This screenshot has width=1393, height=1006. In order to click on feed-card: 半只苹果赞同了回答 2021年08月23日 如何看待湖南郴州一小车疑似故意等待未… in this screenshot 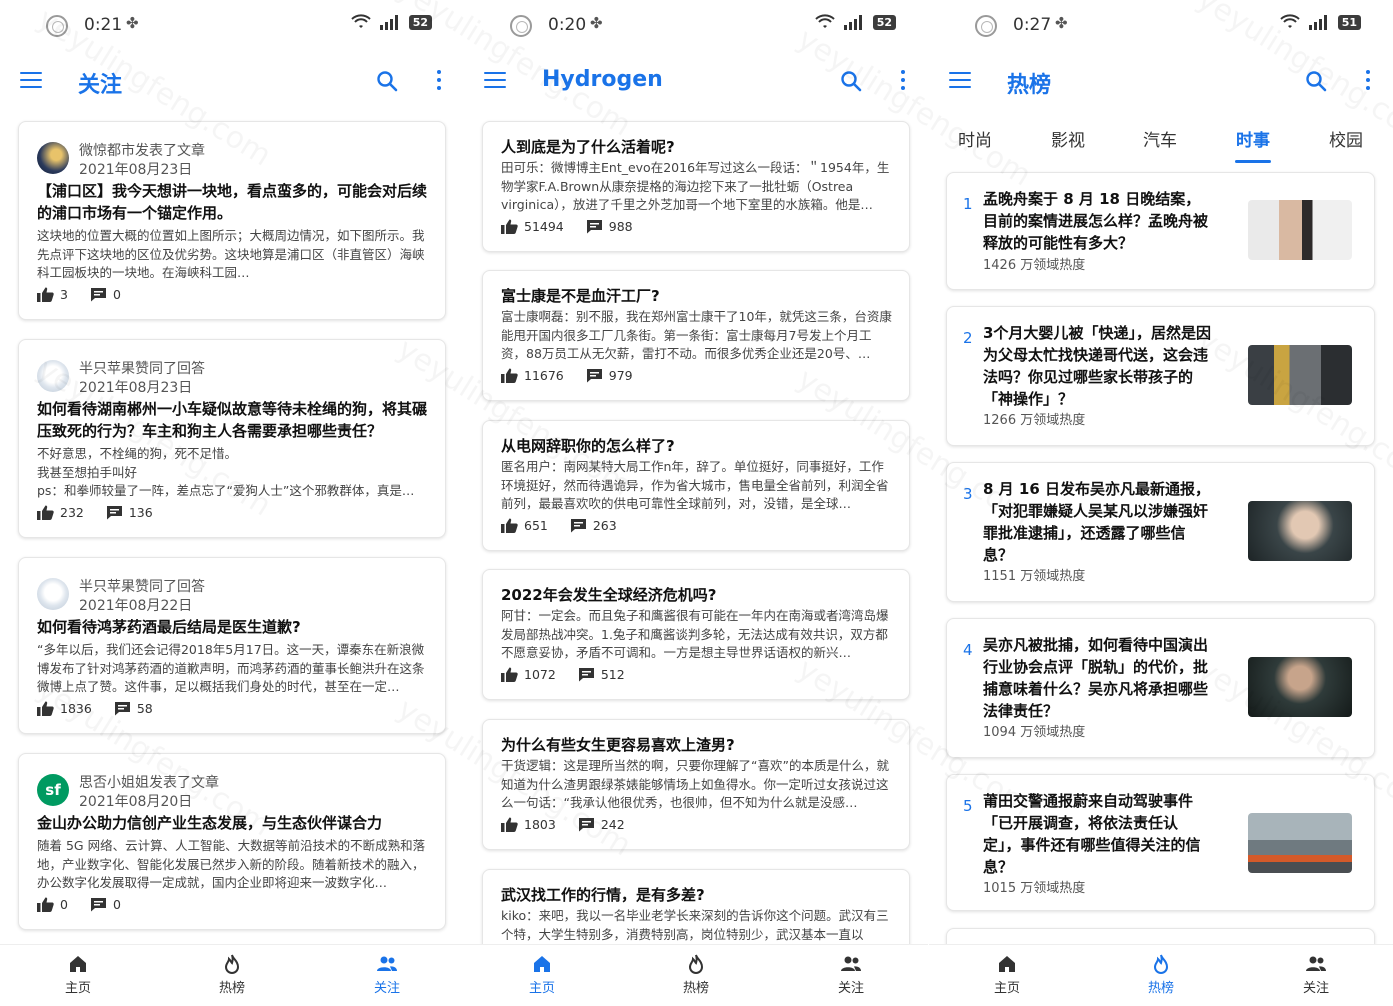, I will do `click(232, 438)`.